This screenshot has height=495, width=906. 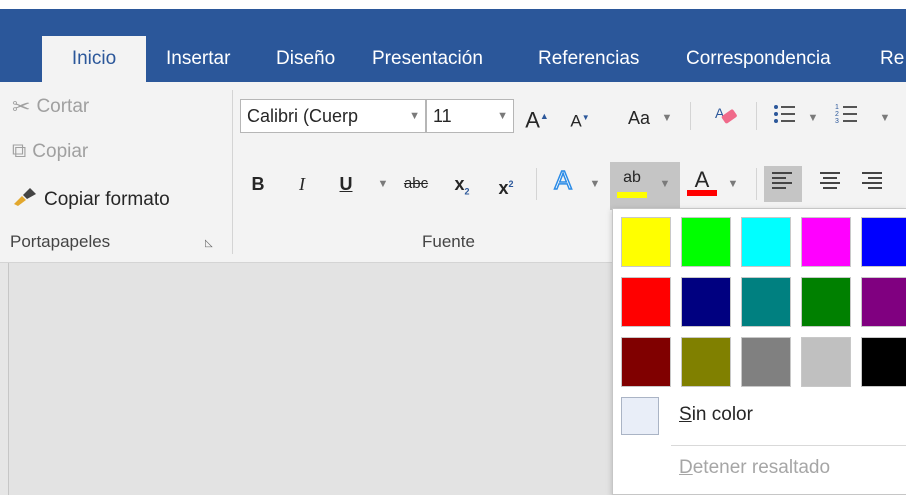 I want to click on cut-button: ✂ Cortar, so click(x=50, y=107).